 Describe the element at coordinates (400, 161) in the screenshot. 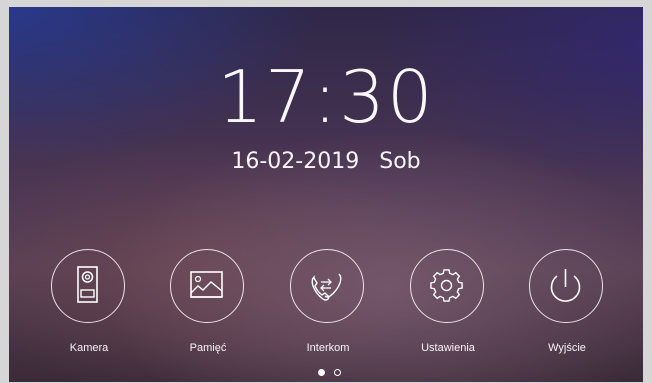

I see `clock-weekday: Sob` at that location.